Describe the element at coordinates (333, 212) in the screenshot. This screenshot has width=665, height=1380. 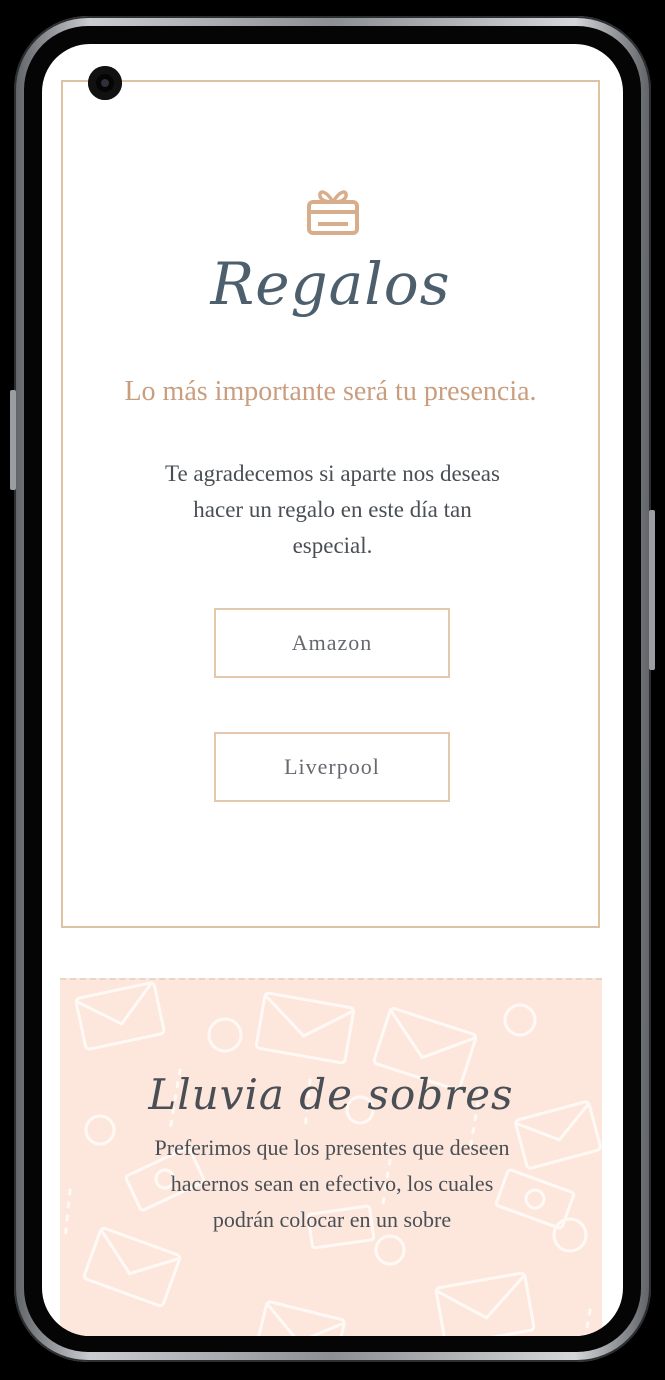
I see `gift-card-icon` at that location.